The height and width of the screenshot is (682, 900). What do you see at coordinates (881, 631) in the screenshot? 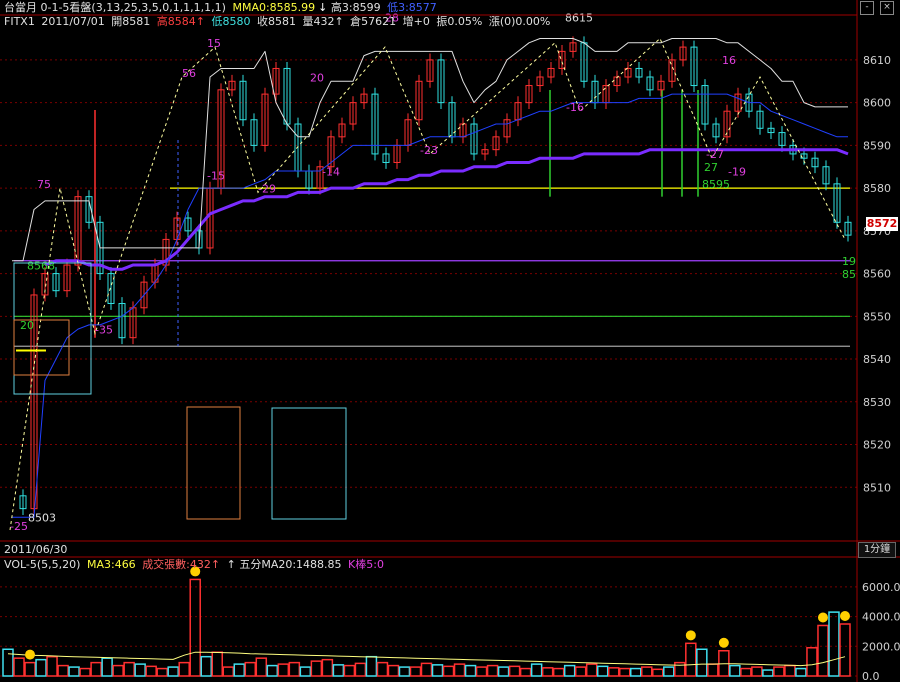
I see `volume-axis: 6000.0 4000.0 2000.0 0.0` at bounding box center [881, 631].